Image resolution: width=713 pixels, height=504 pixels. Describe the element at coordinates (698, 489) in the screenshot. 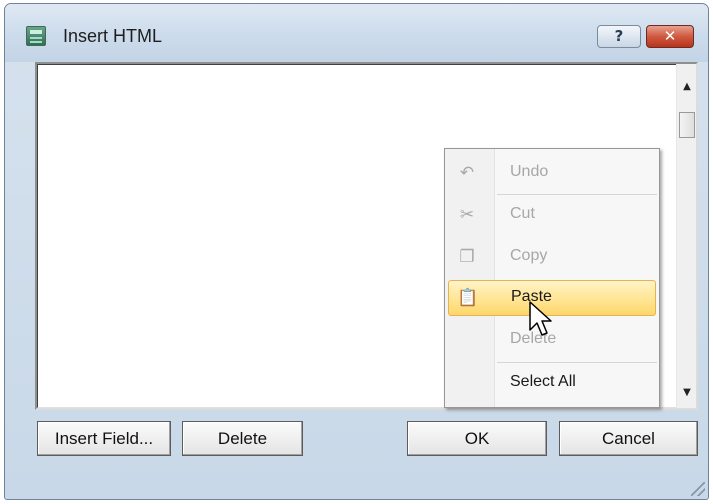

I see `resize-grip-icon` at that location.